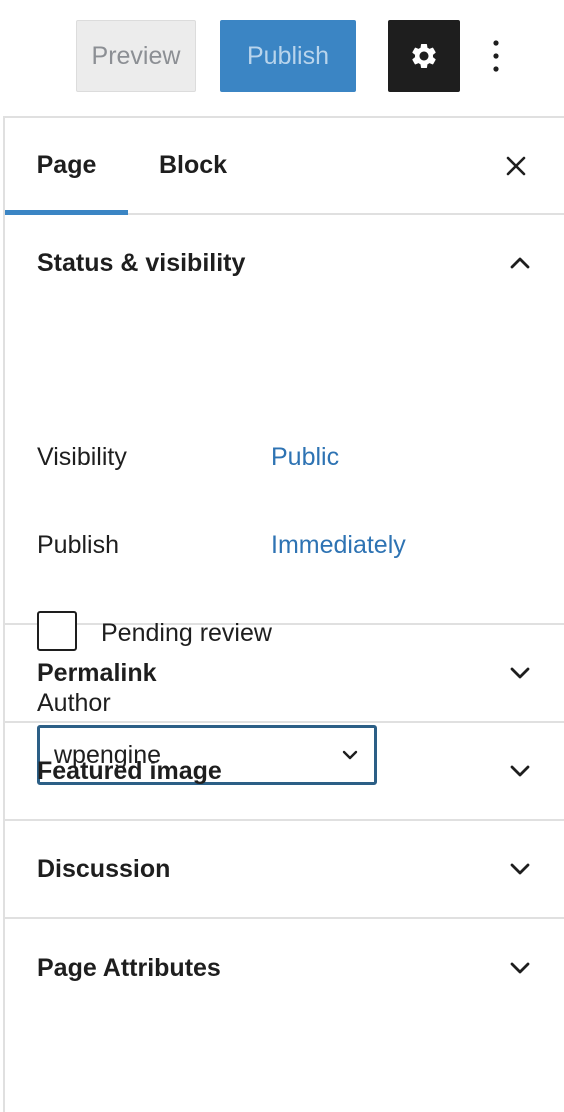 Image resolution: width=564 pixels, height=1112 pixels. I want to click on settings-button, so click(424, 56).